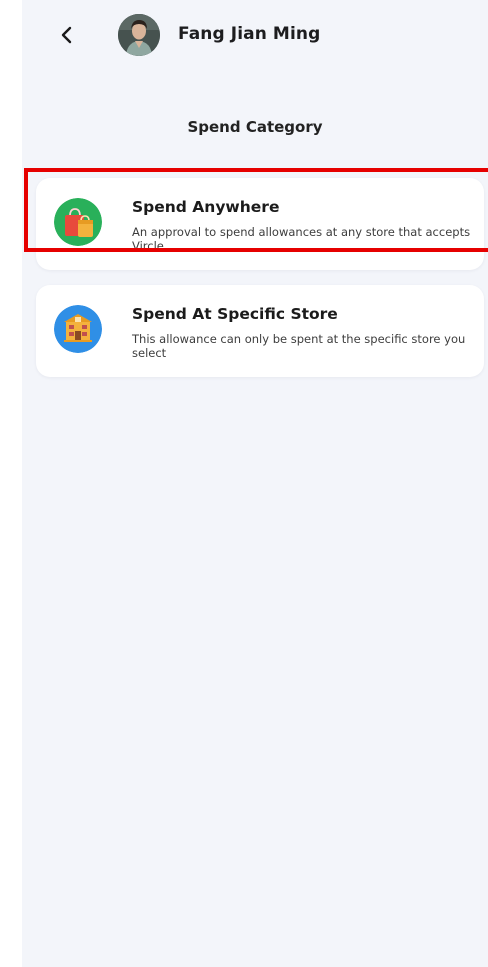 This screenshot has width=488, height=967. I want to click on page-title: Spend Category, so click(255, 127).